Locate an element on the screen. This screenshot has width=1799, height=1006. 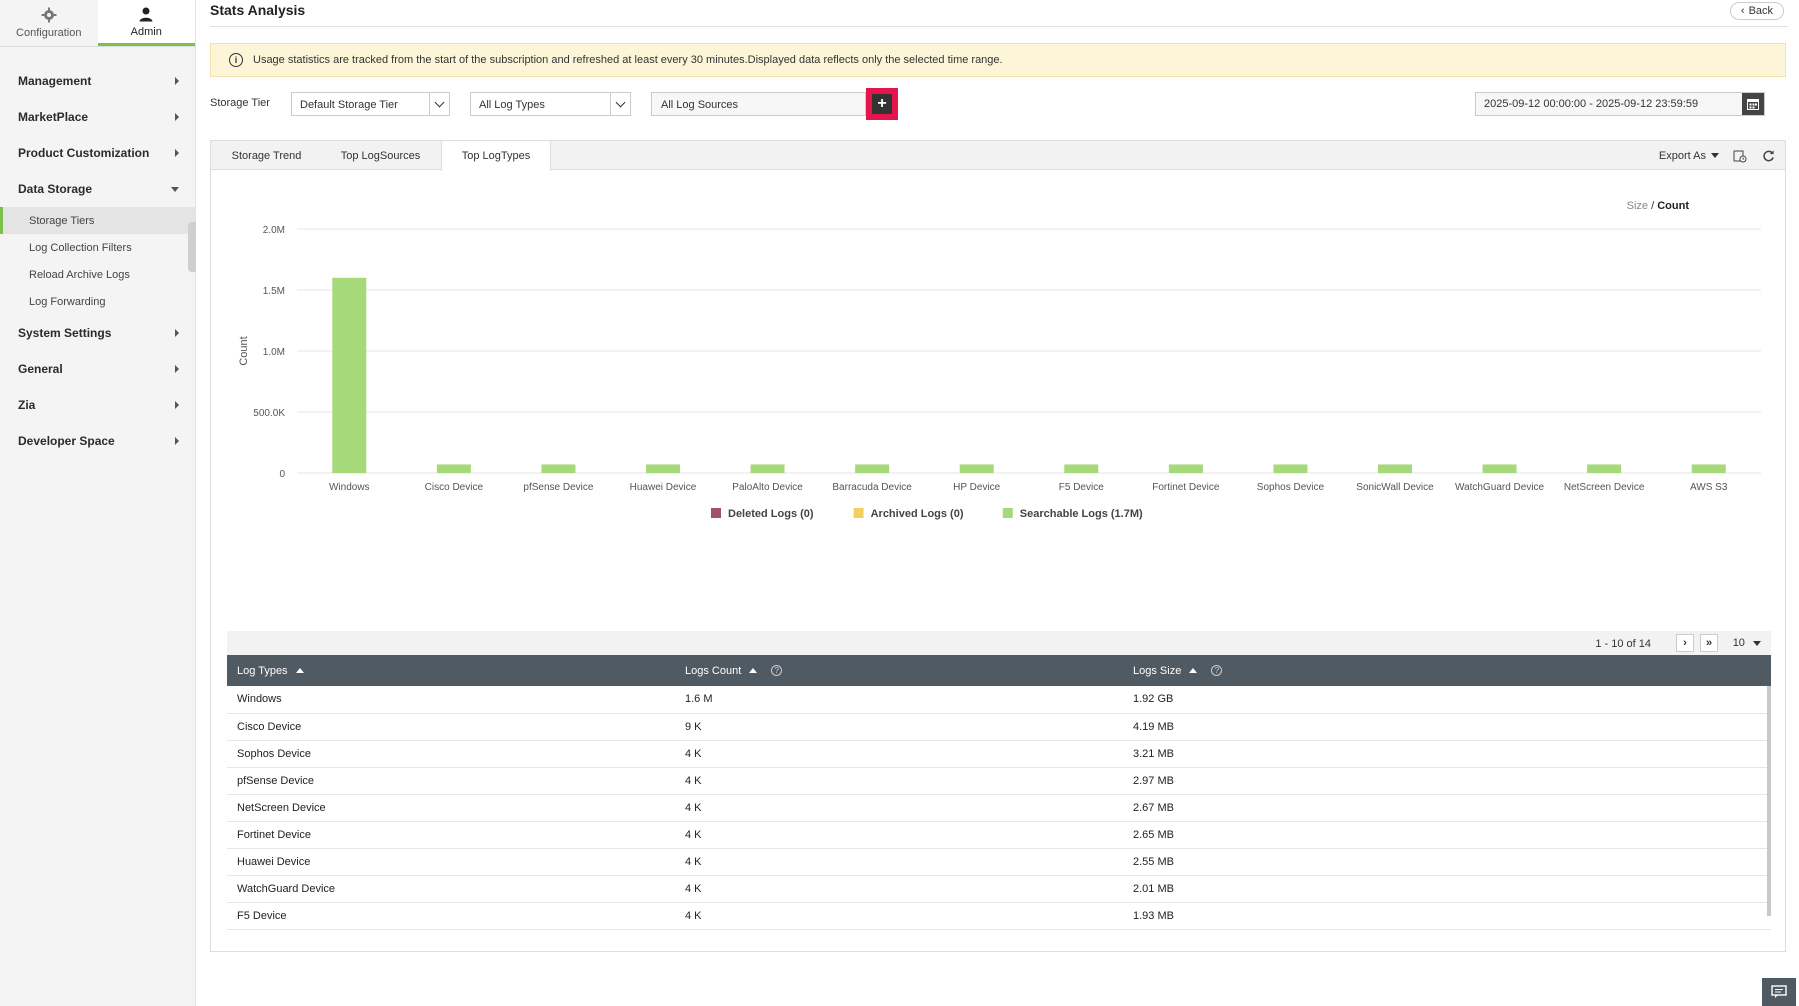
sidebar-subitem-log-collection-filters: Log Collection Filters is located at coordinates (97, 247).